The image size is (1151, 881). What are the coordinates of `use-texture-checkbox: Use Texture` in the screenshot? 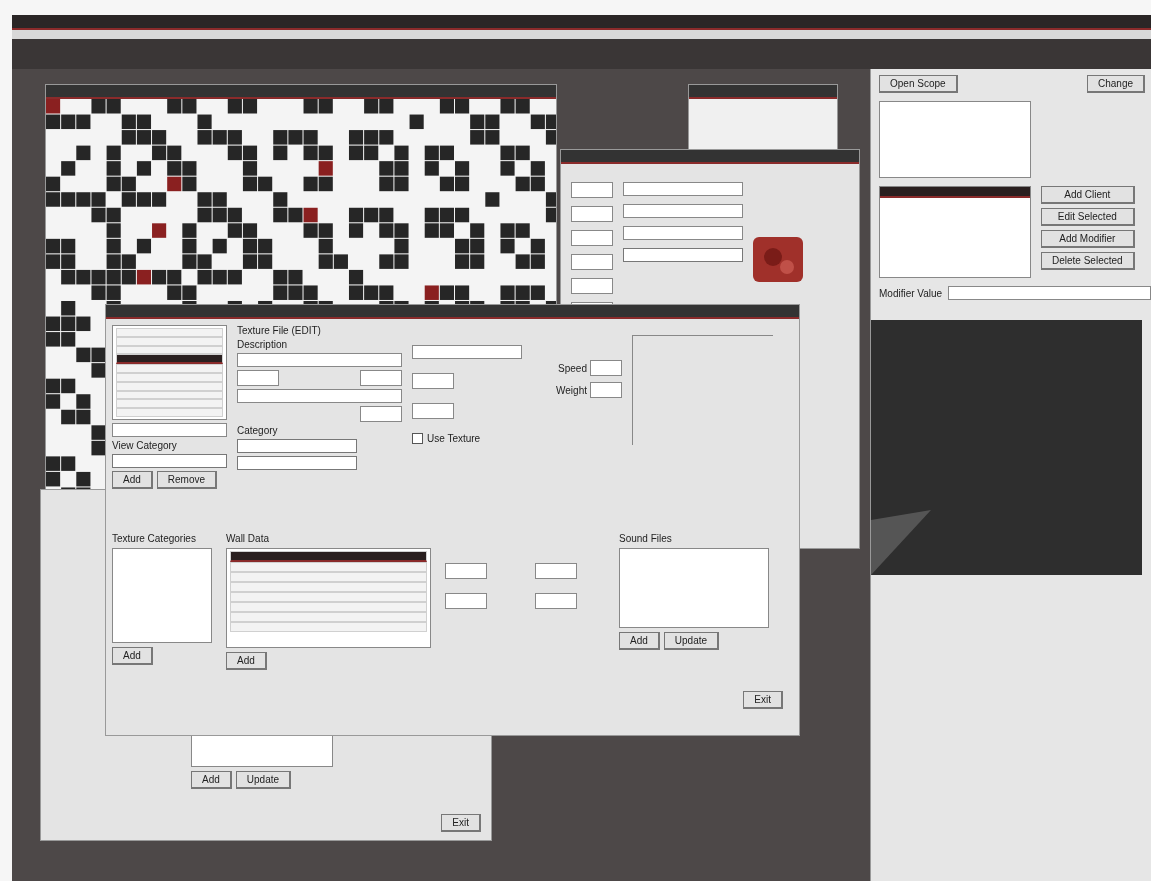 It's located at (467, 438).